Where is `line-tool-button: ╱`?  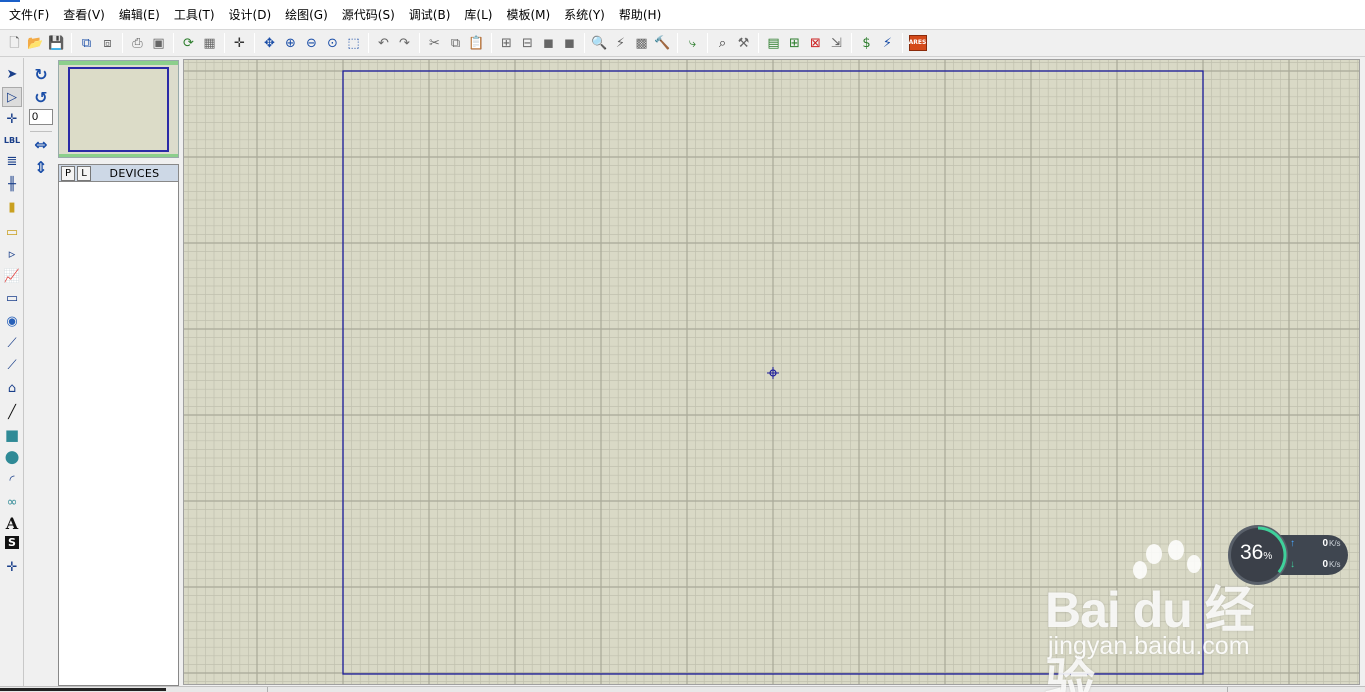
line-tool-button: ╱ is located at coordinates (12, 412).